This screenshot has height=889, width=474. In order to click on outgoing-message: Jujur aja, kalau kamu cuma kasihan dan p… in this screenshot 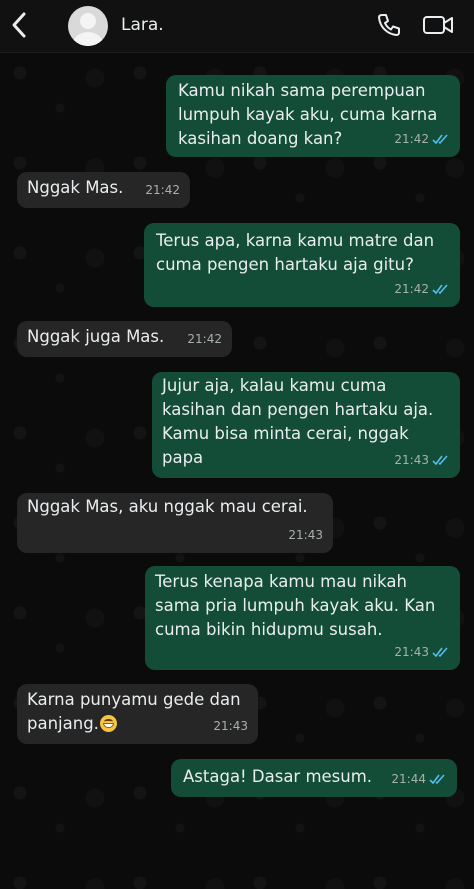, I will do `click(306, 425)`.